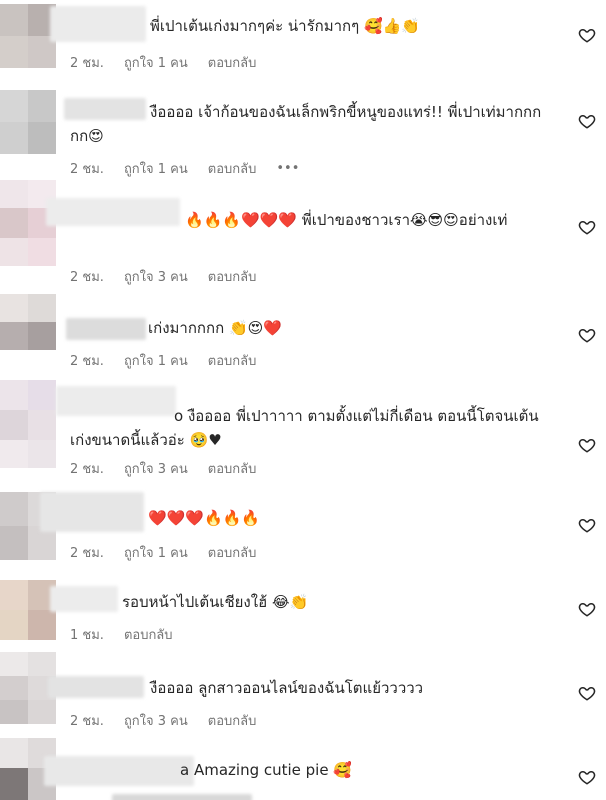 The height and width of the screenshot is (800, 606). I want to click on comment-text: งืออออ ลูกสาวออนไลน์ของฉันโตแย้ววววว, so click(287, 688).